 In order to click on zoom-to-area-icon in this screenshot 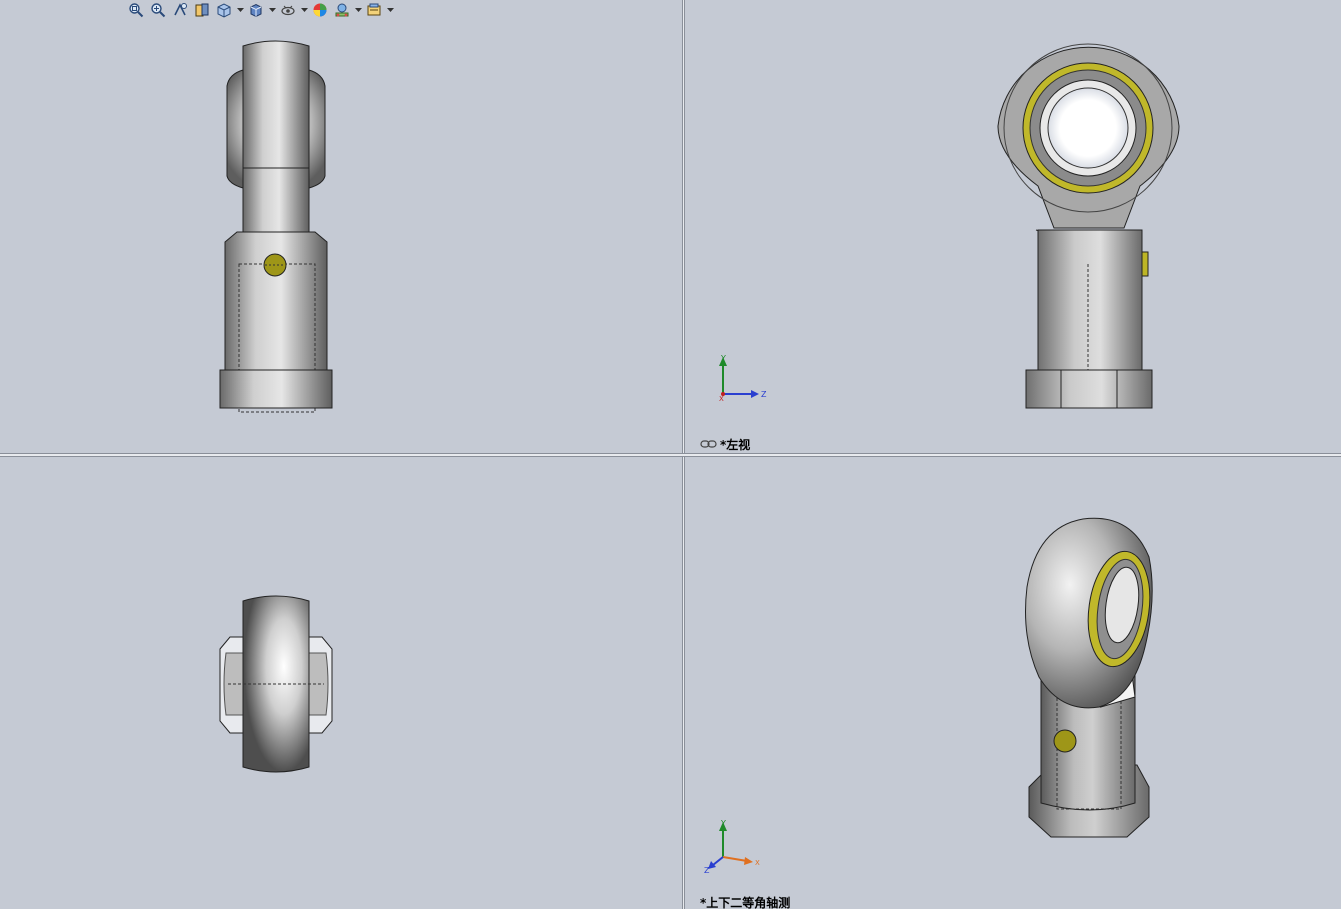, I will do `click(158, 10)`.